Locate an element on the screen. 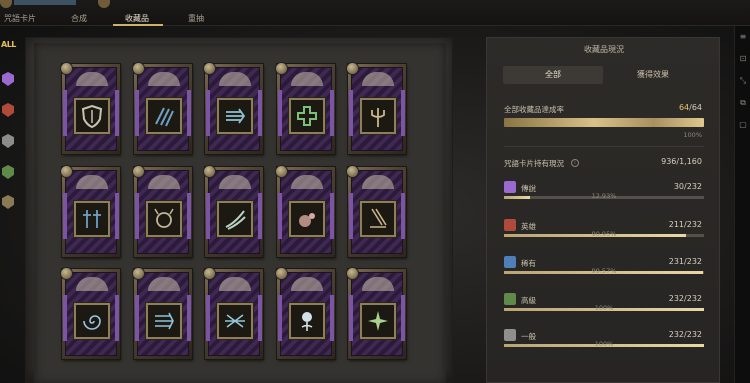 The height and width of the screenshot is (383, 750). twin-sword-icon is located at coordinates (92, 219).